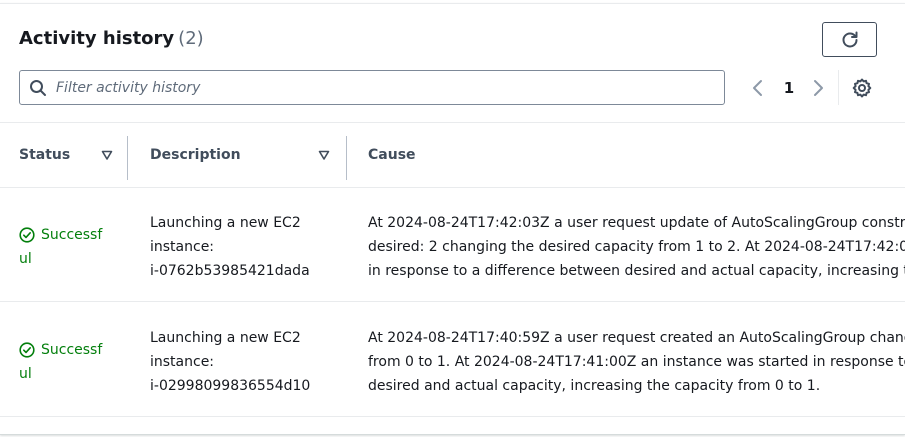 This screenshot has width=905, height=437. I want to click on pager-divider, so click(838, 87).